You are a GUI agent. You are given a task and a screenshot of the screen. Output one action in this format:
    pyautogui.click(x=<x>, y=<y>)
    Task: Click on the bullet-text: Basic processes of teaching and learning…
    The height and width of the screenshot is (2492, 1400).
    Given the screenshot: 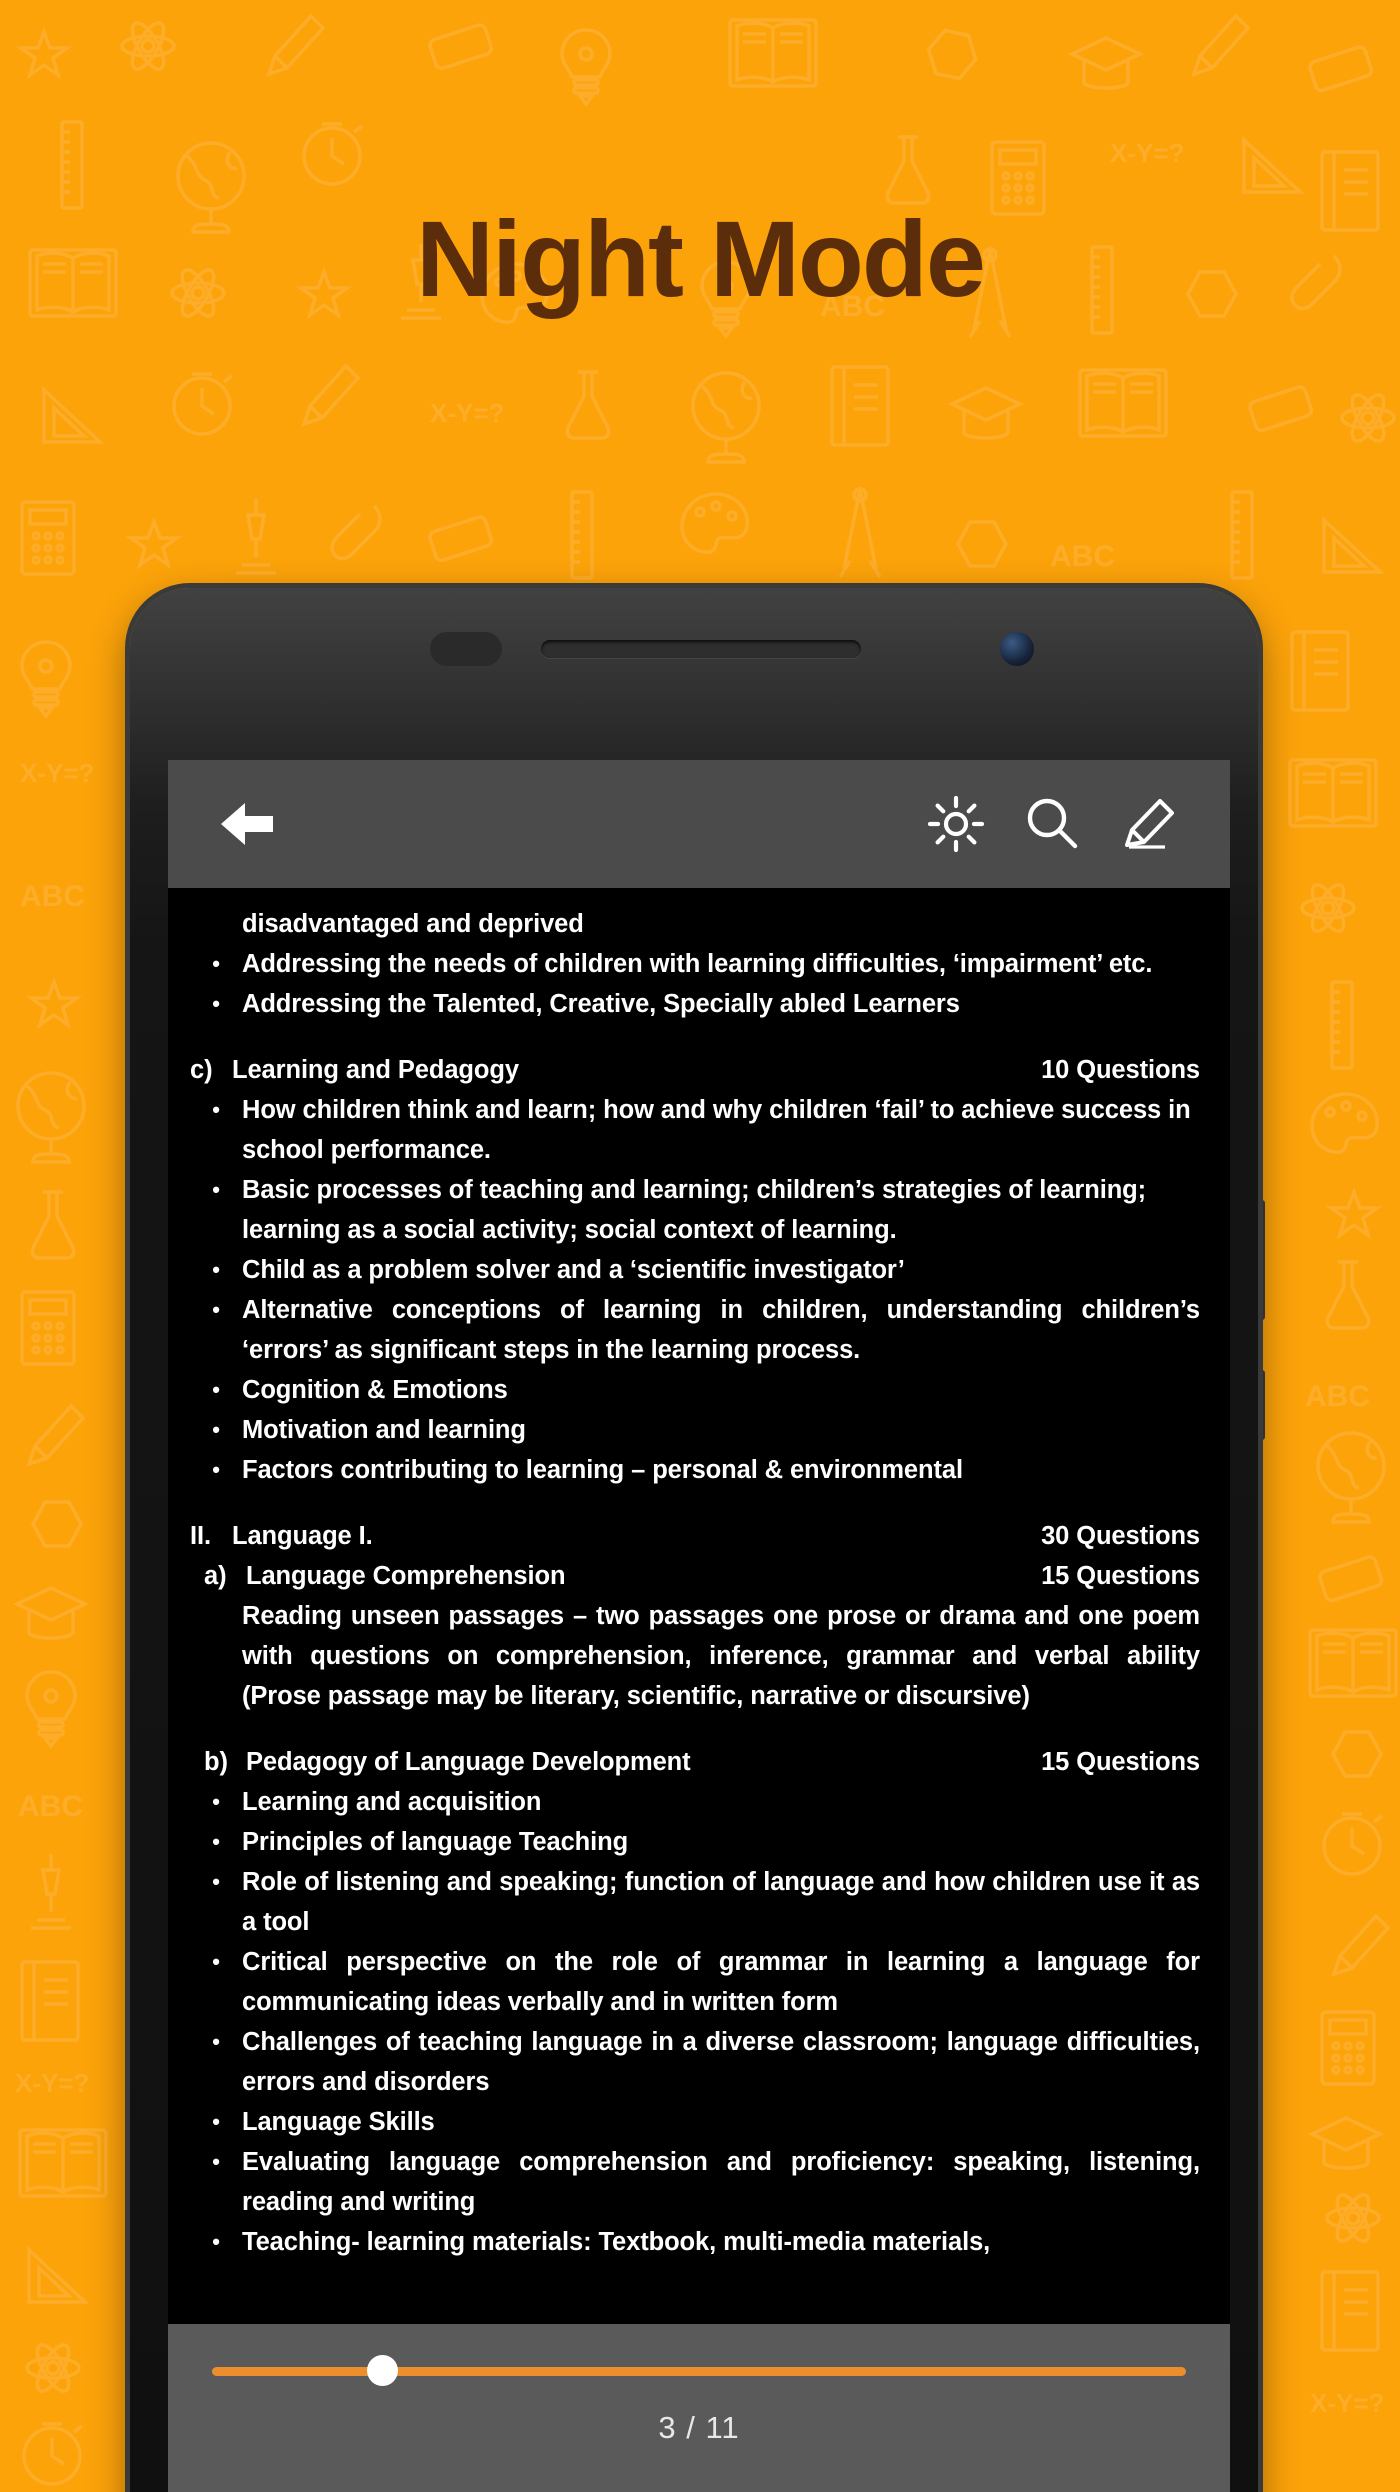 What is the action you would take?
    pyautogui.click(x=694, y=1210)
    